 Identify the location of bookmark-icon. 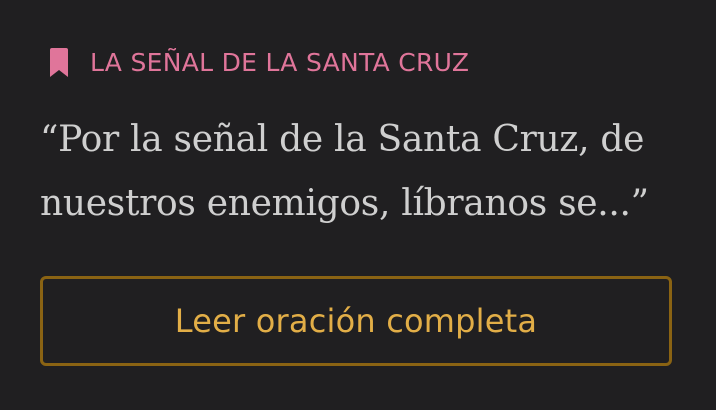
(59, 63).